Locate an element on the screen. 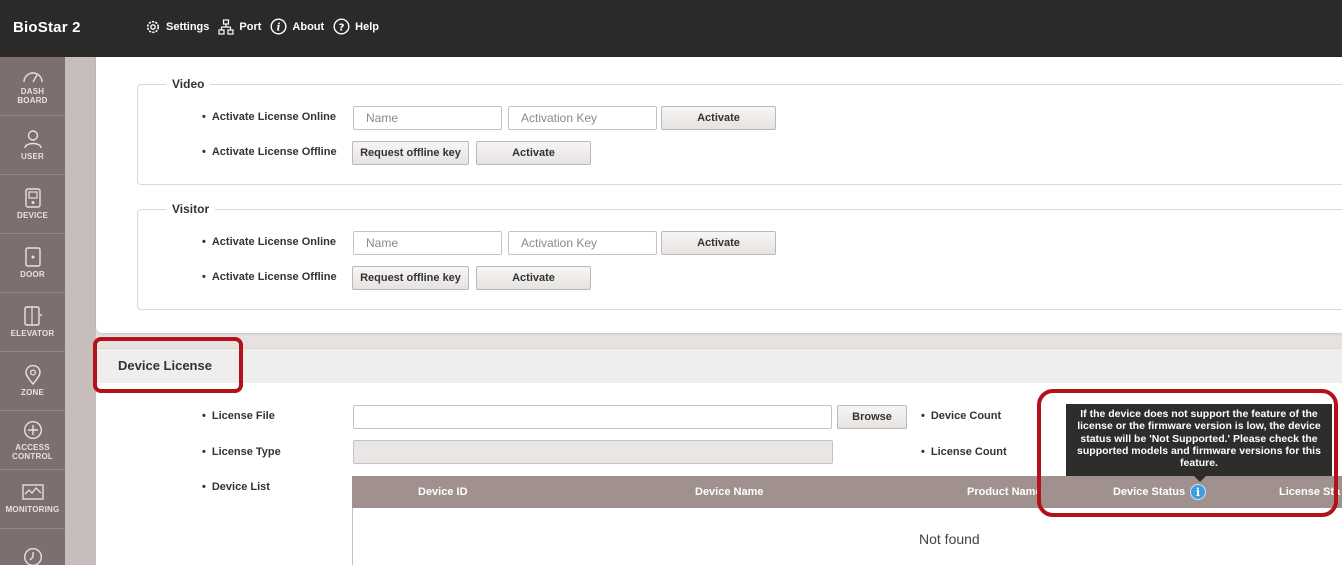  help-icon: ? is located at coordinates (341, 26).